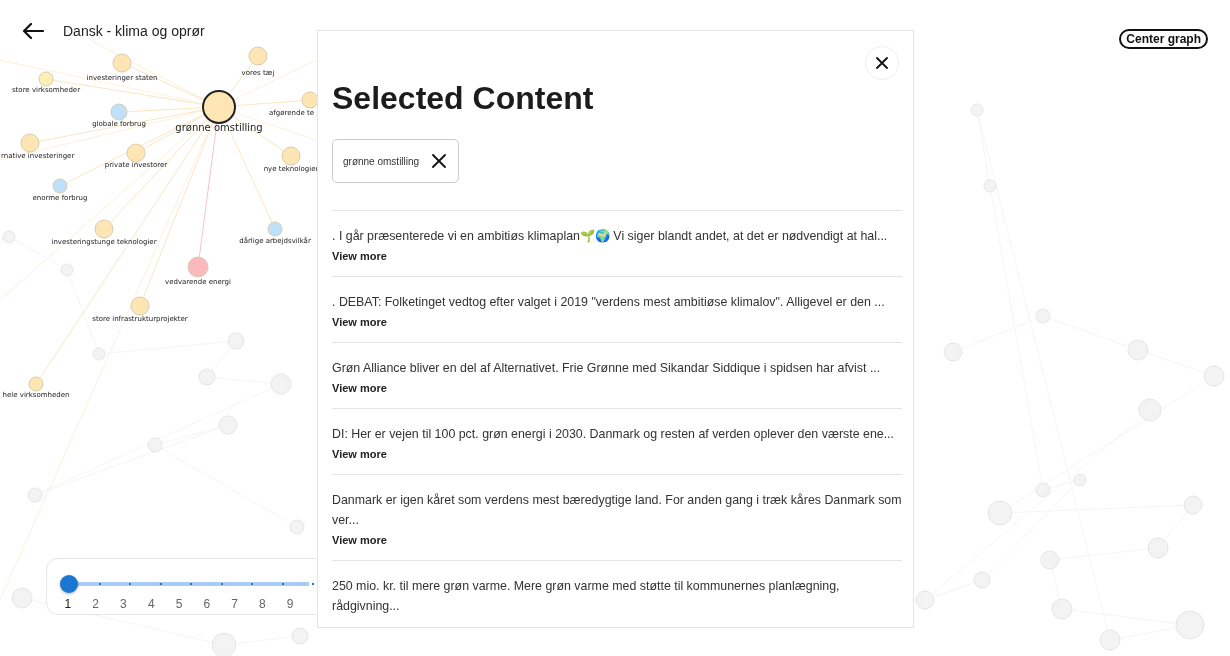 The height and width of the screenshot is (656, 1230). What do you see at coordinates (381, 161) in the screenshot?
I see `chip-label: grønne omstilling` at bounding box center [381, 161].